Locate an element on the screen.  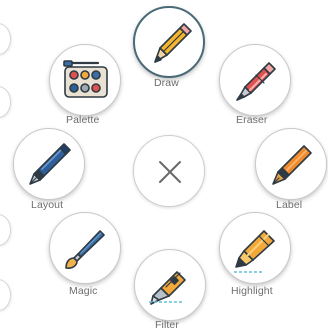
filter-tool-button is located at coordinates (170, 285).